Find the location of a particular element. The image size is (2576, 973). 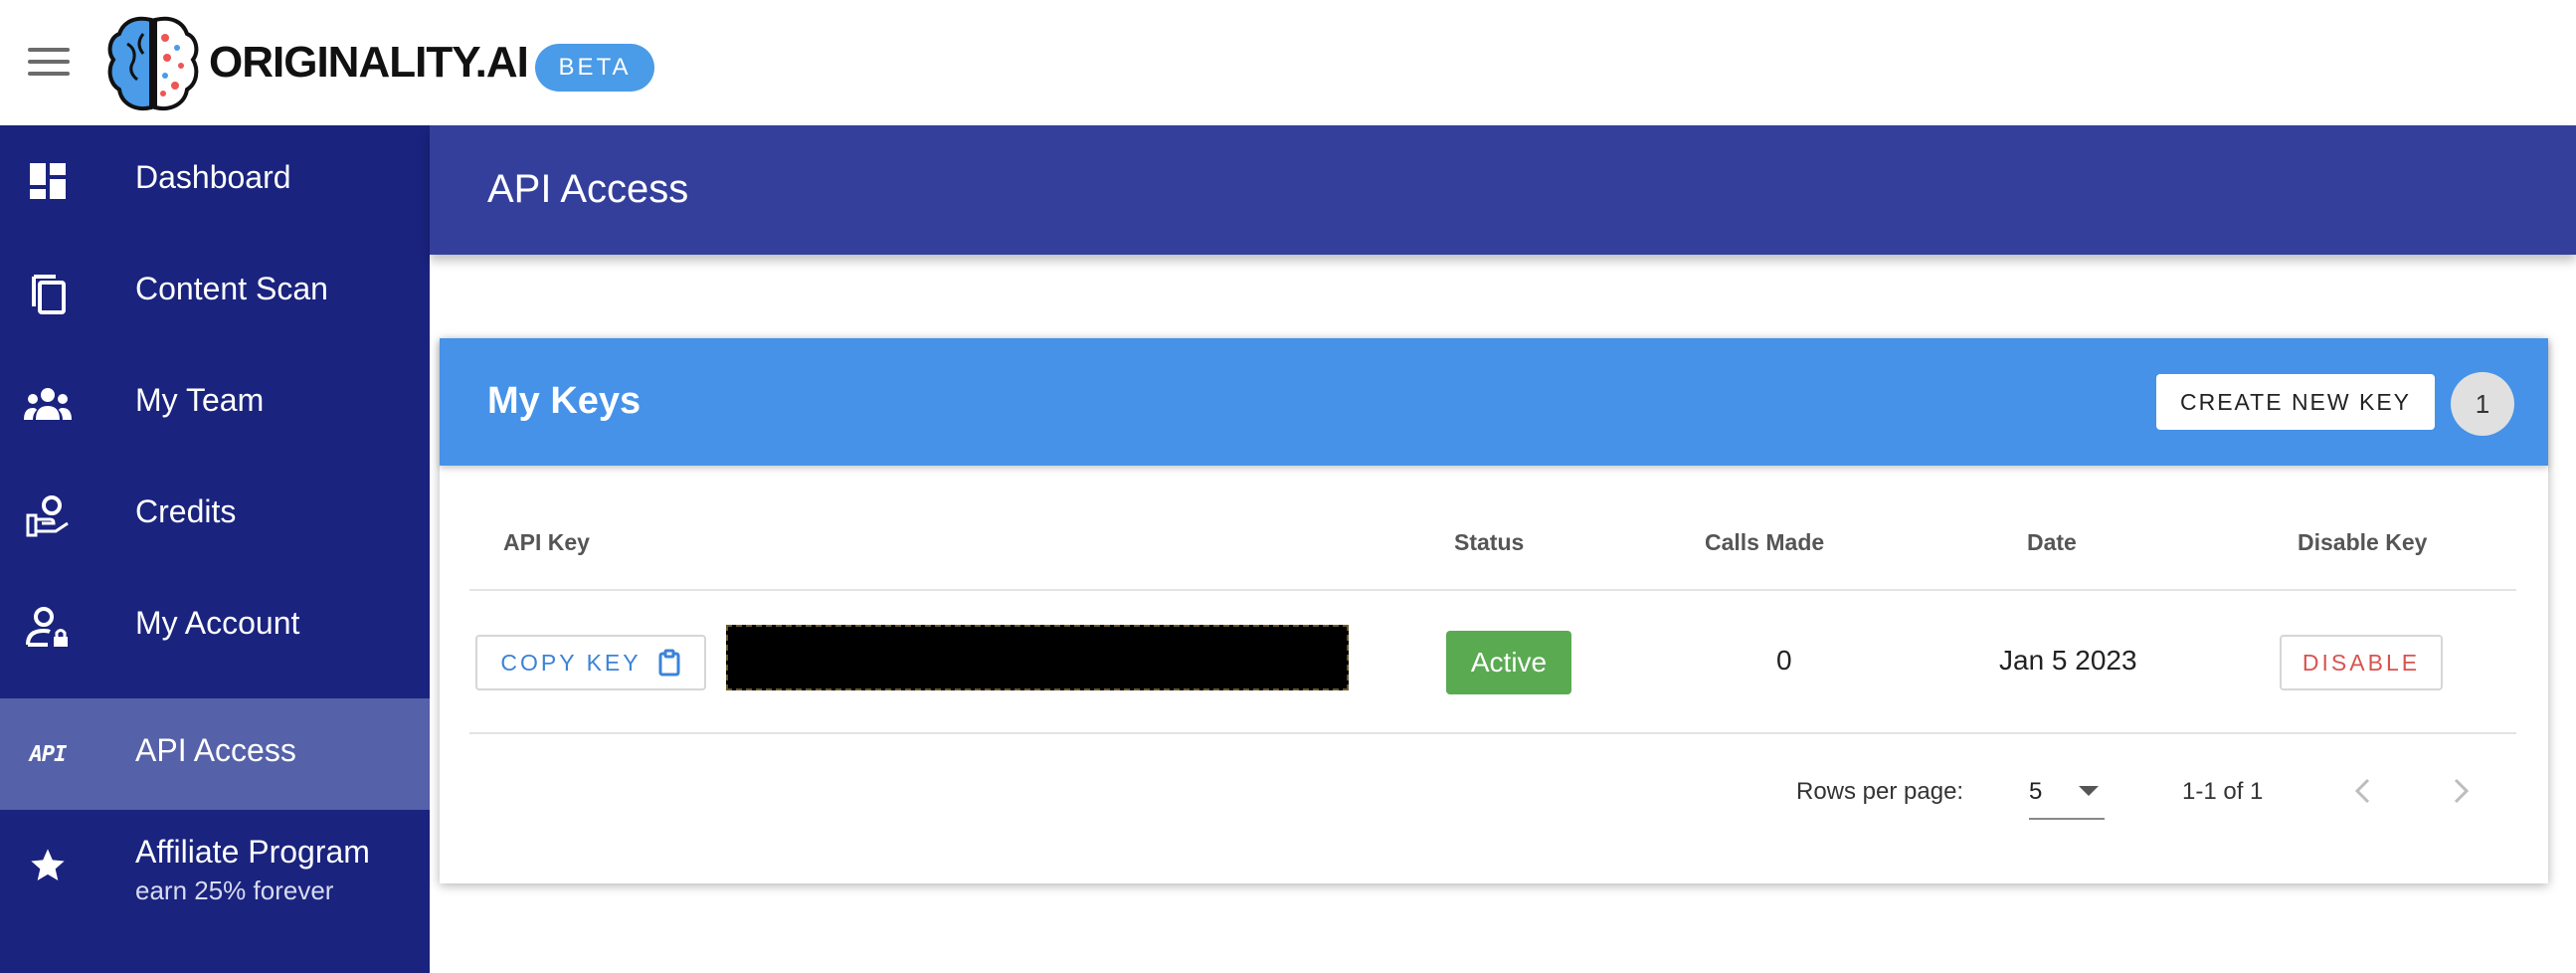

column-header-calls-made: Calls Made is located at coordinates (1765, 542).